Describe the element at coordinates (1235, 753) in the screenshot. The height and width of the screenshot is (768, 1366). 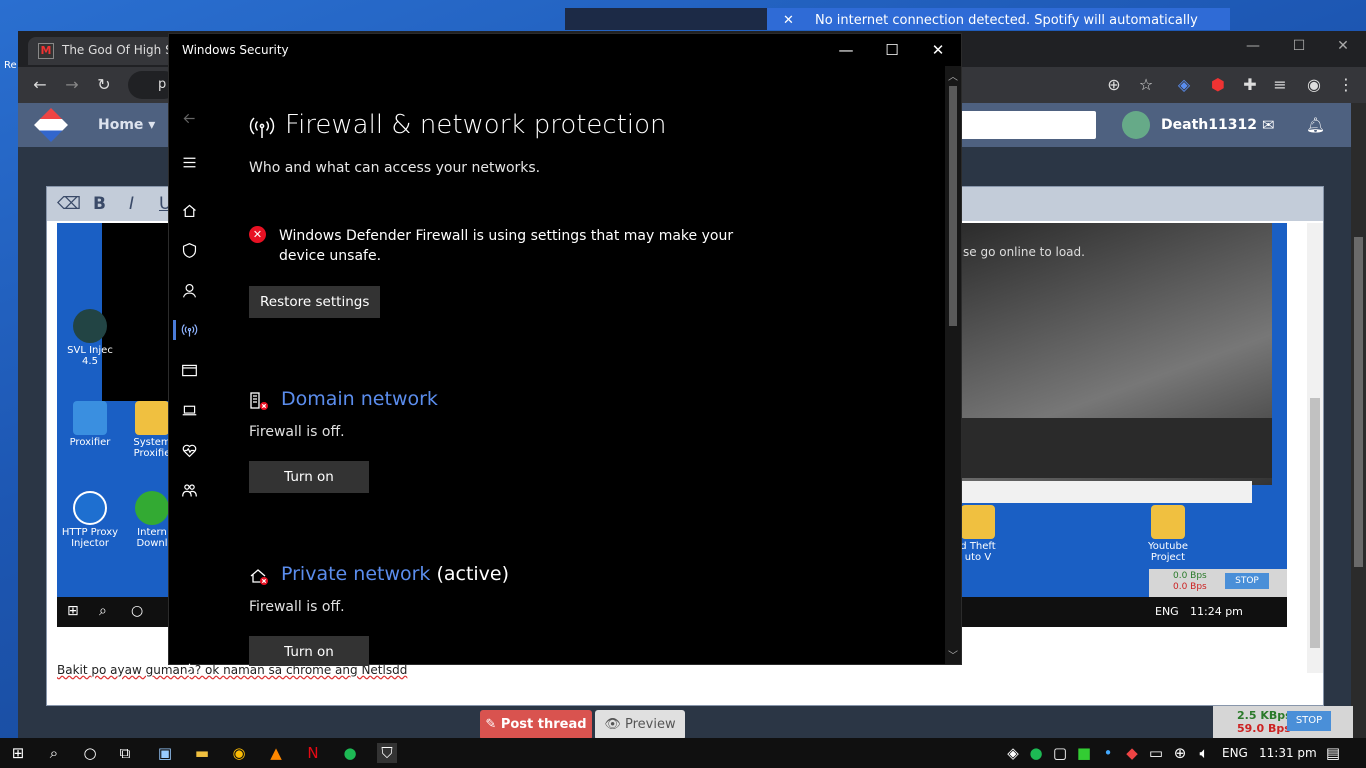
I see `language-indicator: ENG` at that location.